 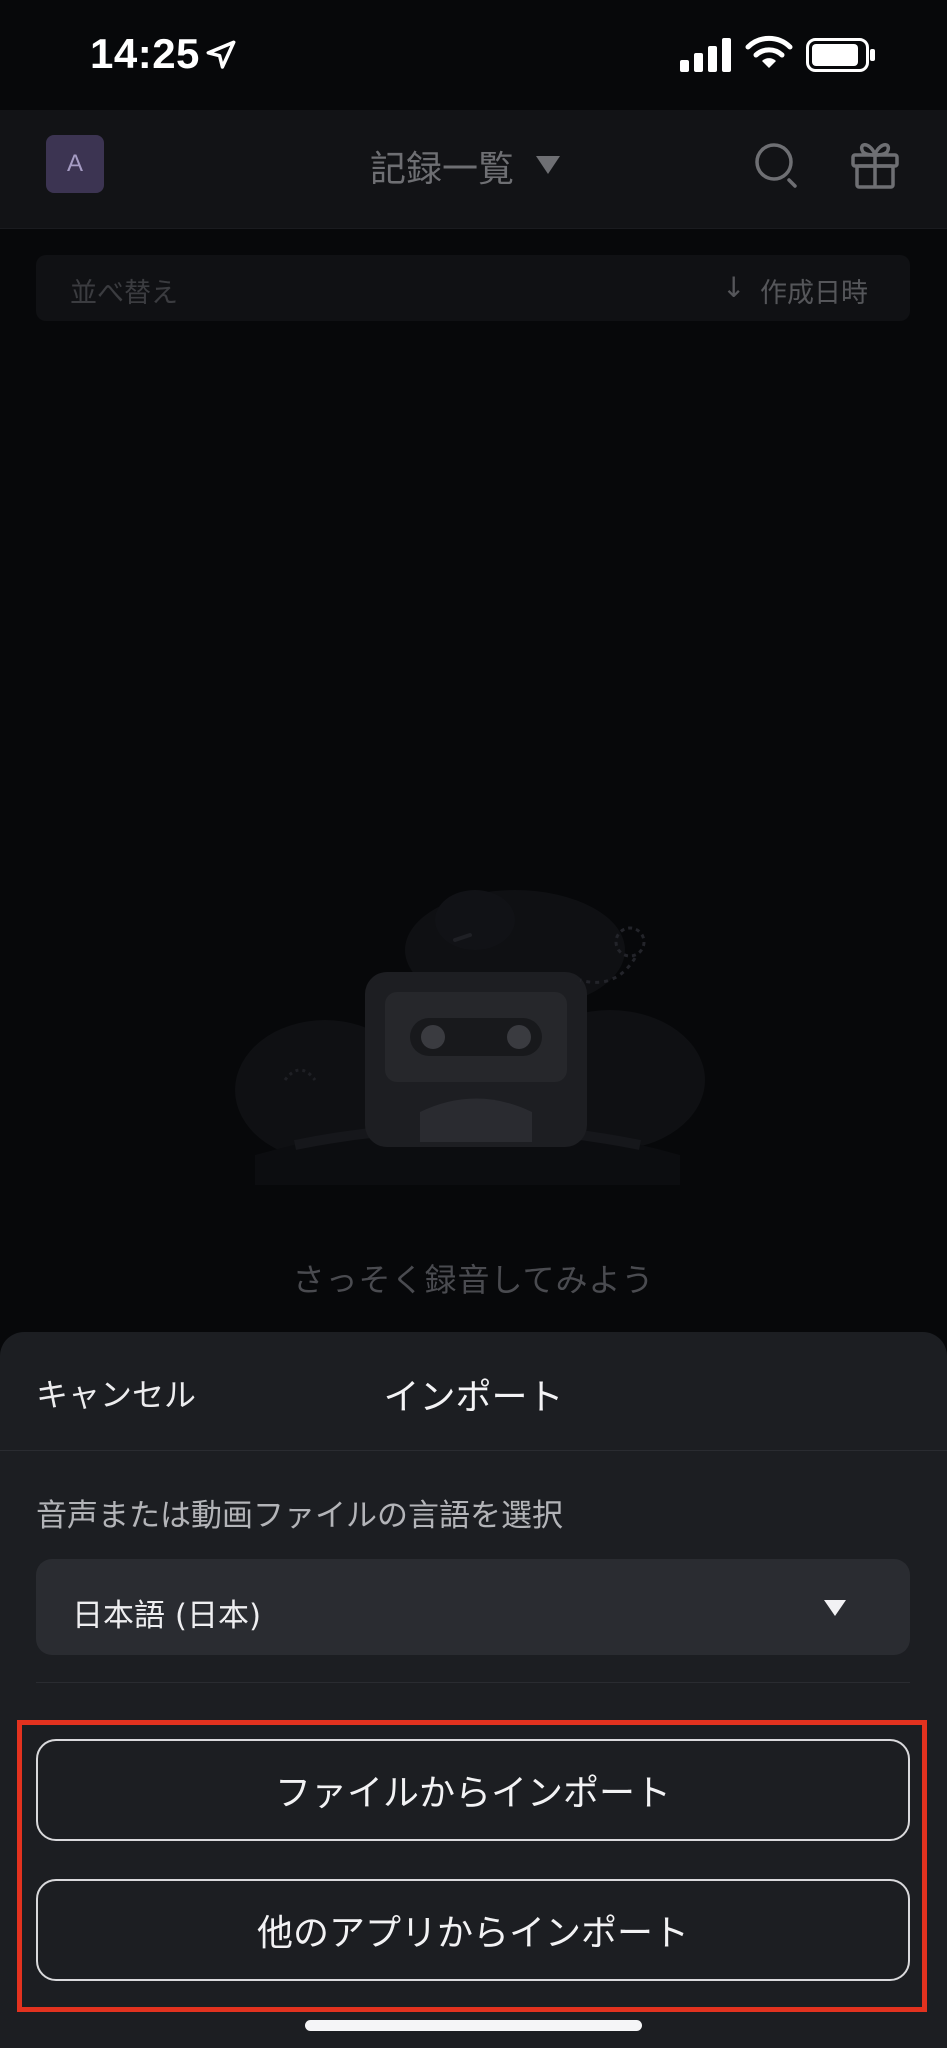 I want to click on gift-icon, so click(x=875, y=164).